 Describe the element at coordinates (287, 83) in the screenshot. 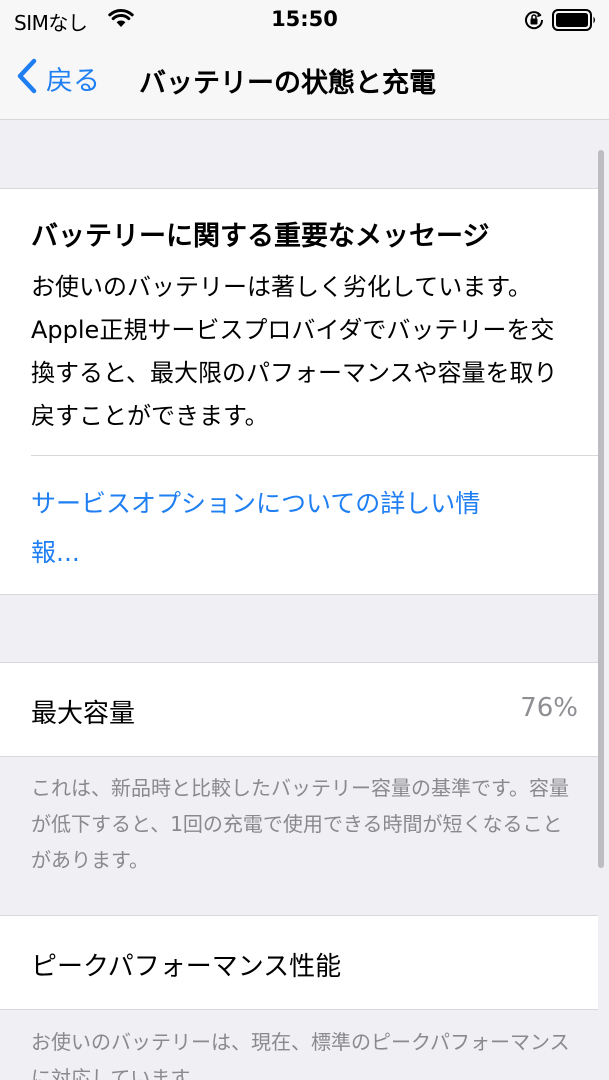

I see `page-title: バッテリーの状態と充電` at that location.